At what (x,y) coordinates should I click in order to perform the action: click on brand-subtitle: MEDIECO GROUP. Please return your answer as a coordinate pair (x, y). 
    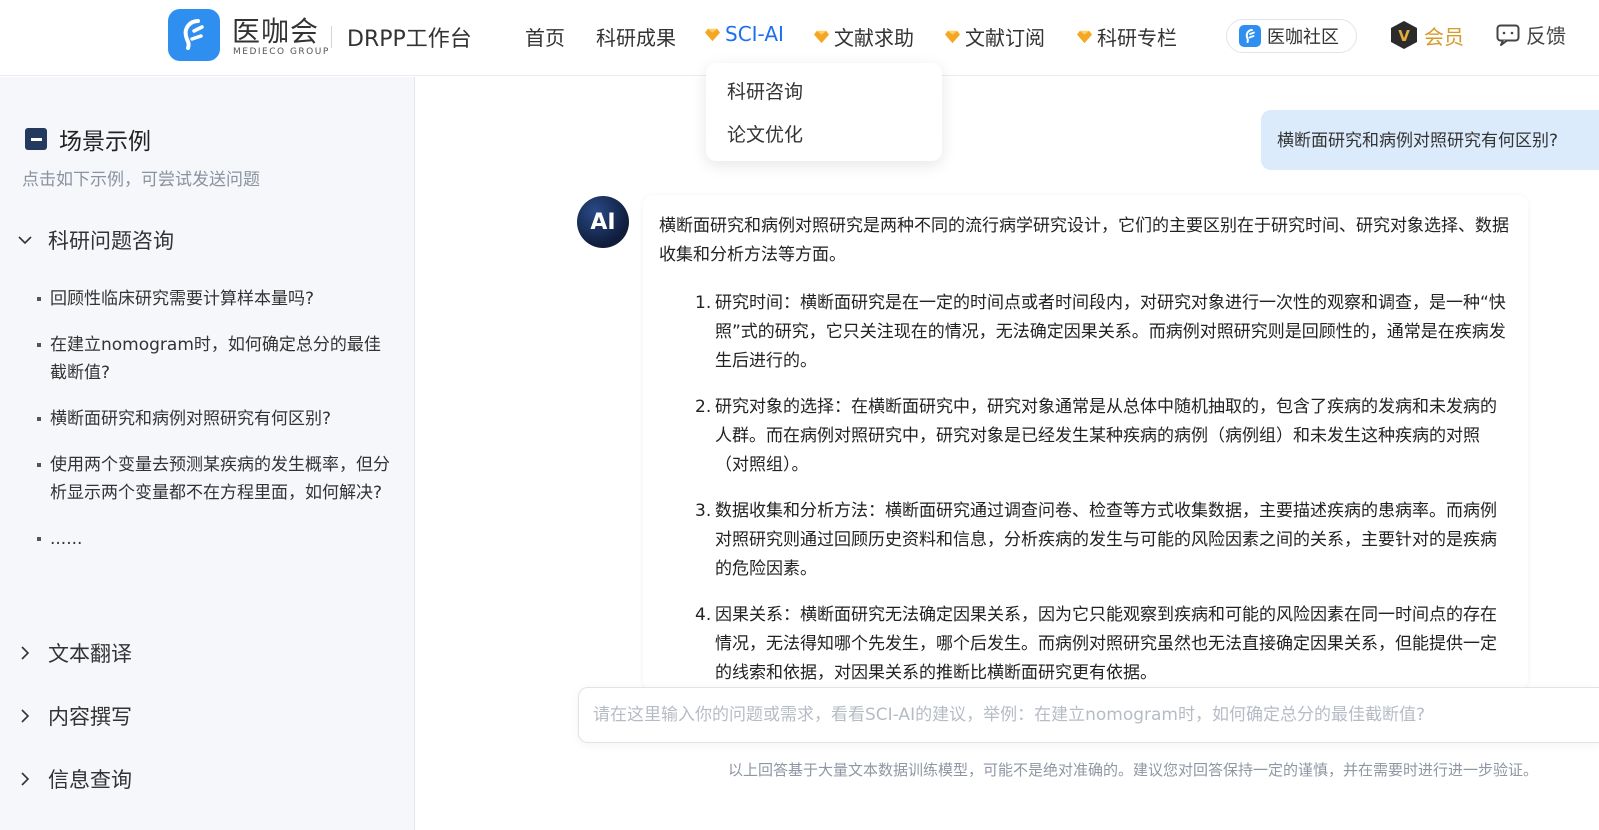
    Looking at the image, I should click on (281, 52).